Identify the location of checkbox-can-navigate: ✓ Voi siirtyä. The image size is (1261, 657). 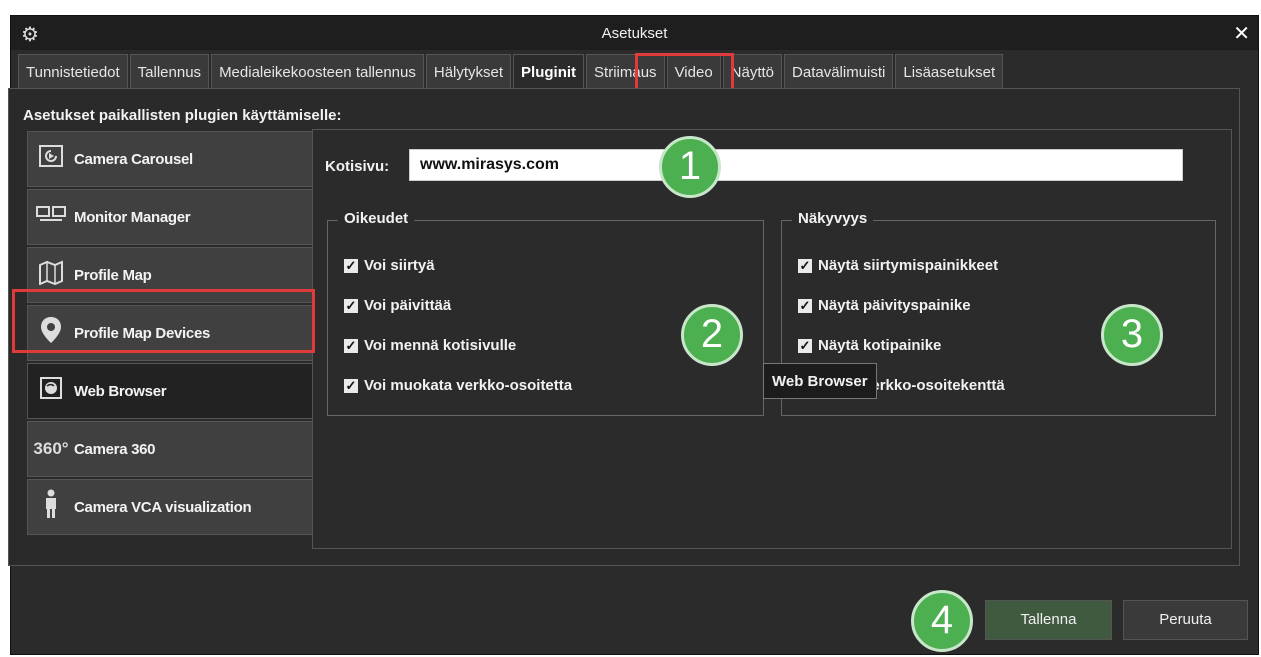
(389, 265).